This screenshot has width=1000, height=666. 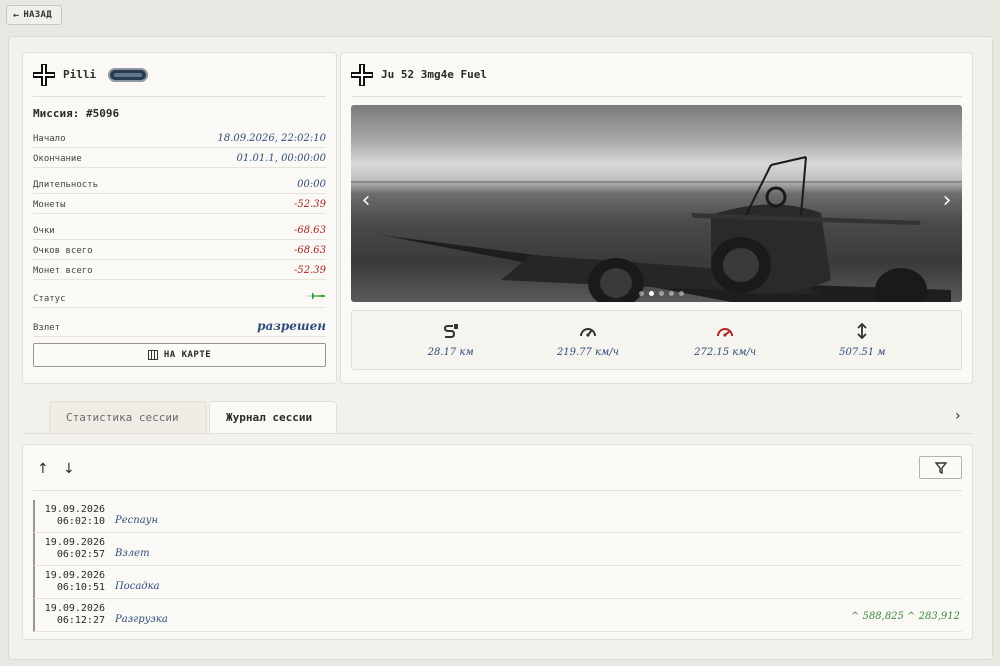 I want to click on info-label: Монеты, so click(x=49, y=205).